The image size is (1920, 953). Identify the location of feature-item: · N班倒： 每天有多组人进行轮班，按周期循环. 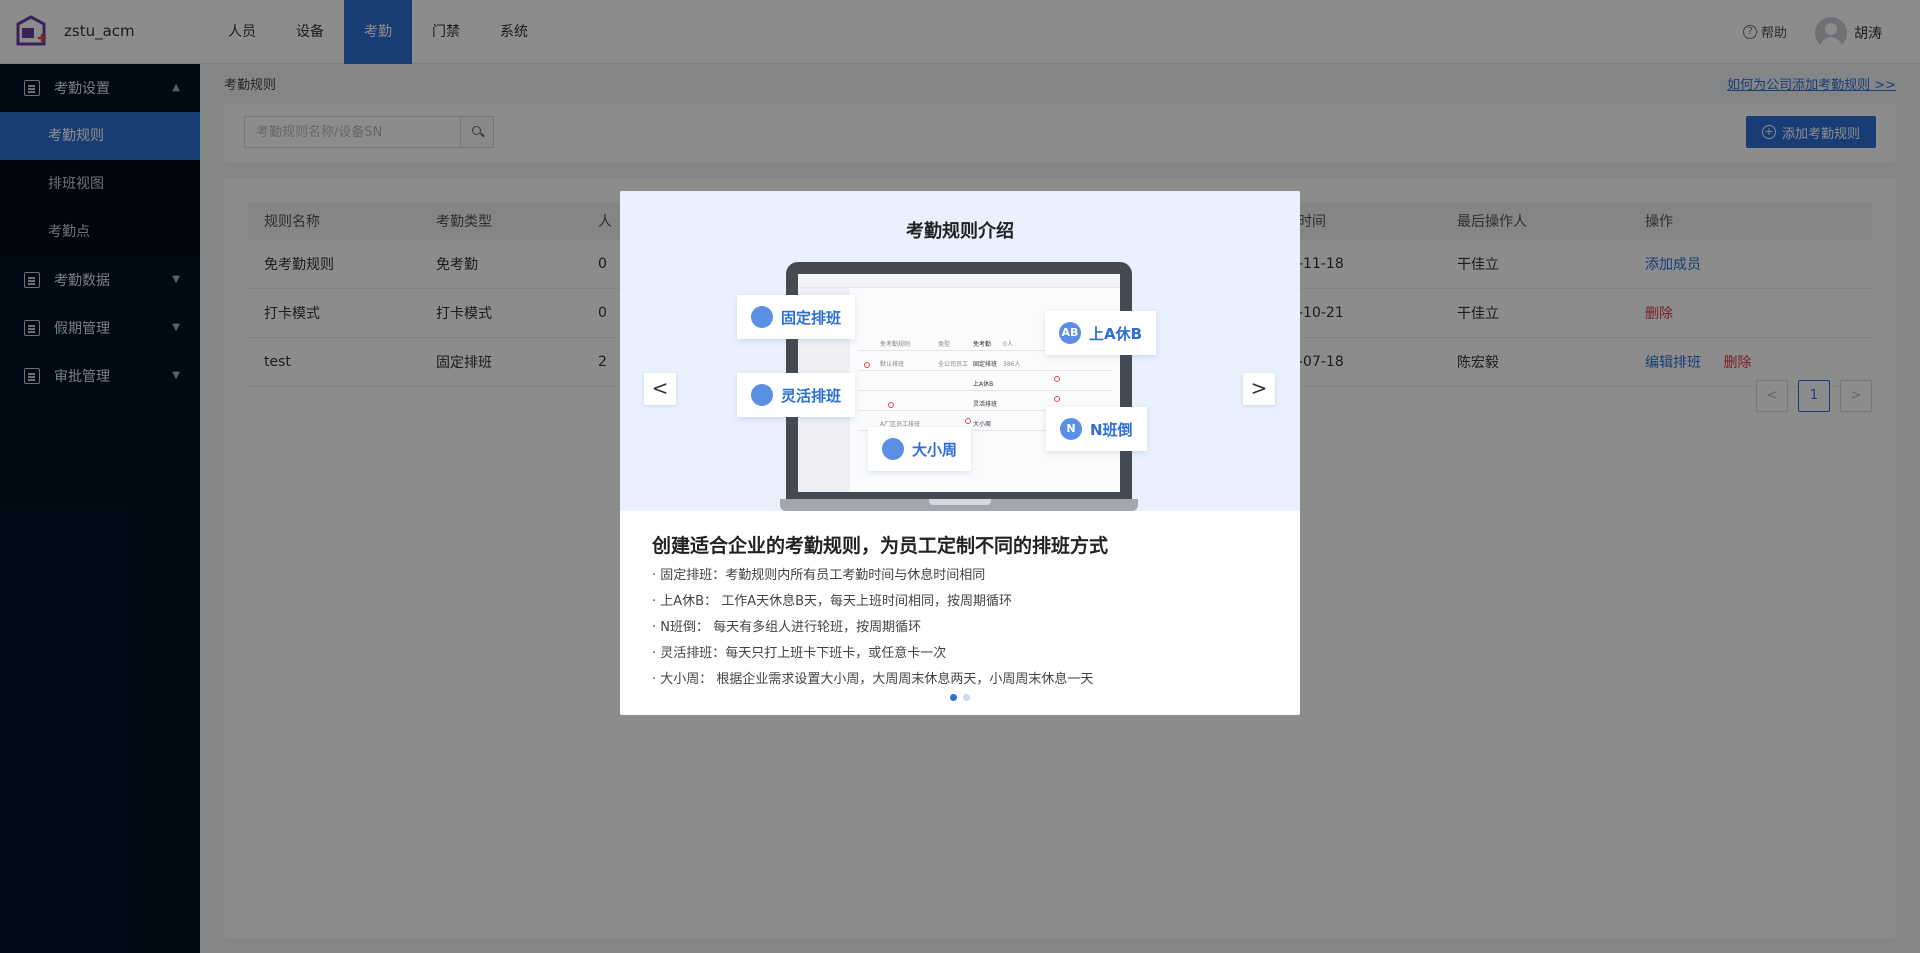
(787, 627).